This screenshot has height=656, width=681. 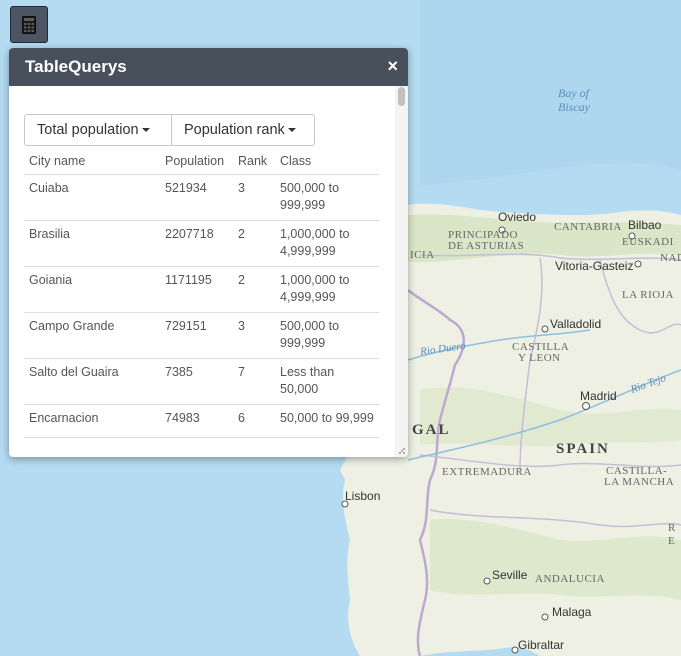 I want to click on city-dot-malaga, so click(x=545, y=617).